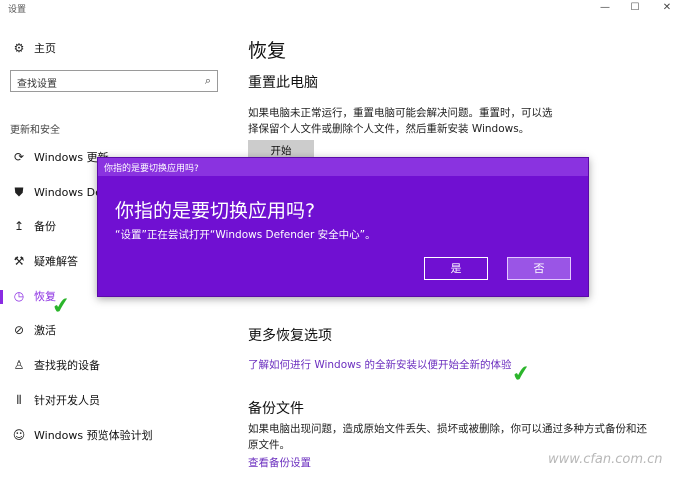  I want to click on sidebar-item-insider-program: ☺ Windows 预览体验计划, so click(115, 435).